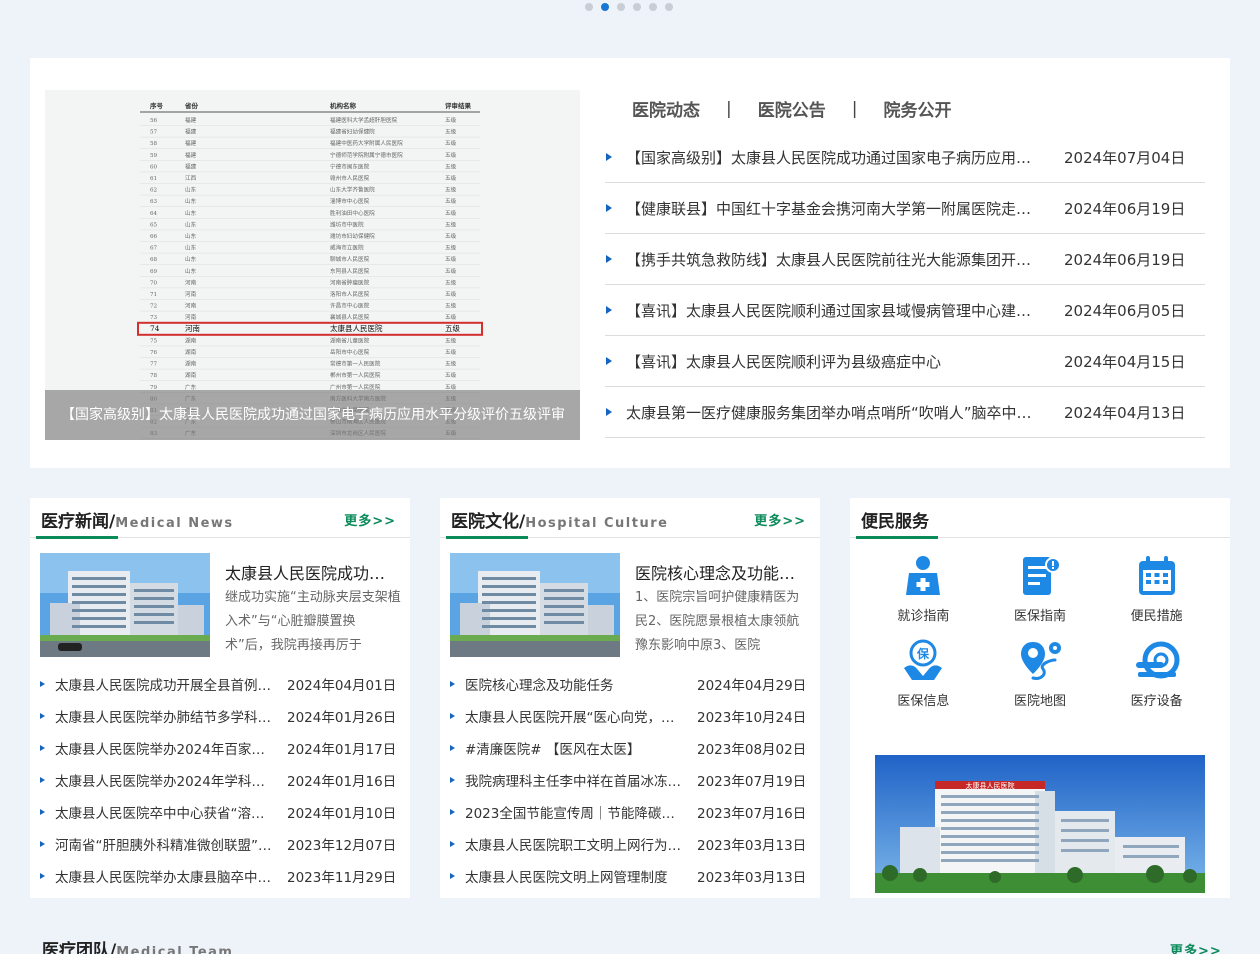 The image size is (1260, 954). What do you see at coordinates (923, 588) in the screenshot?
I see `service-visit-guide: 就诊指南` at bounding box center [923, 588].